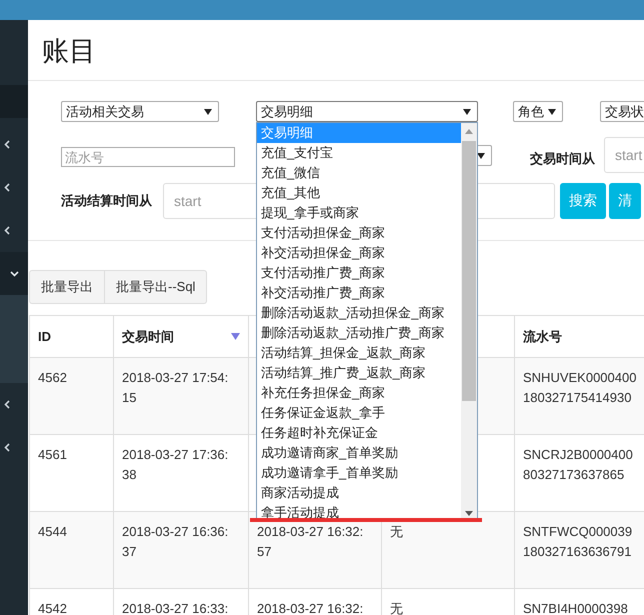  Describe the element at coordinates (469, 322) in the screenshot. I see `scrollbar` at that location.